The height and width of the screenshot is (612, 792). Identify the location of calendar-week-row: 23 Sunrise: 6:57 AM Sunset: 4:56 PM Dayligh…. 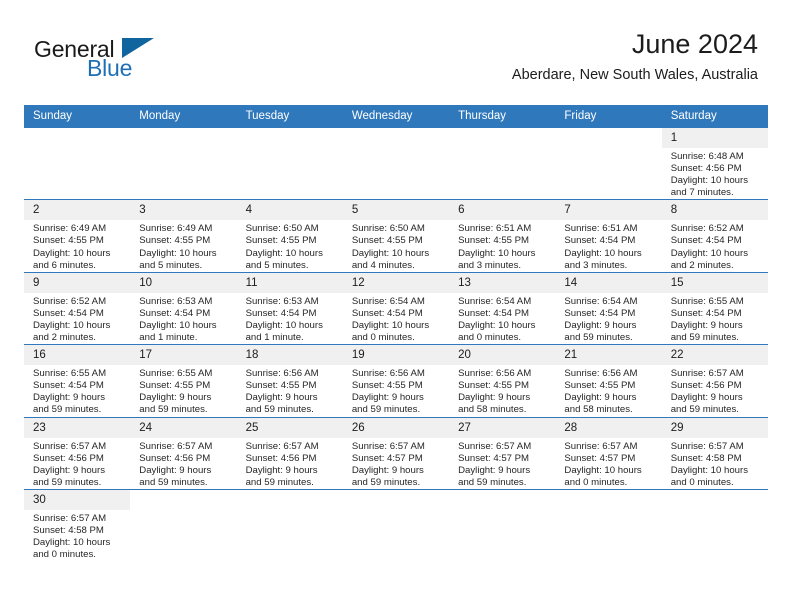
(396, 453).